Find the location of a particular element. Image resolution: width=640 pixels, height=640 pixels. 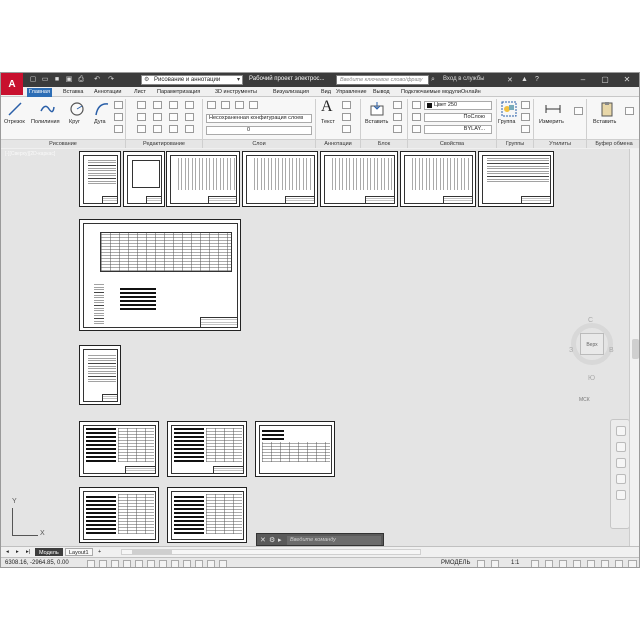

help-icon: ? is located at coordinates (537, 79).